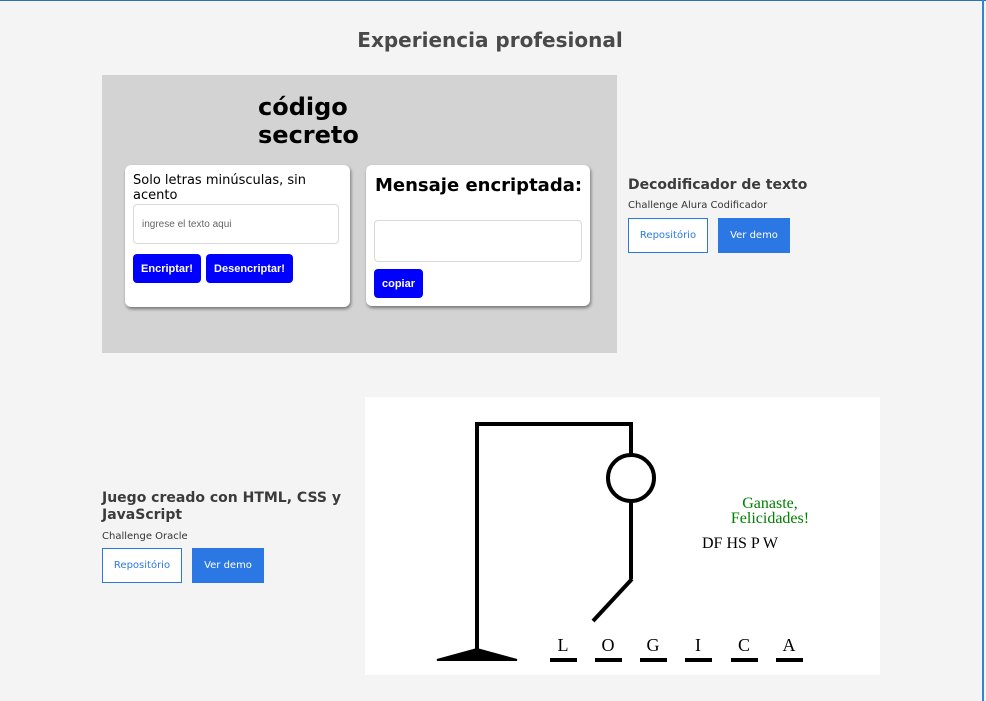  I want to click on preview-encrypt-button: Encriptar!, so click(167, 268).